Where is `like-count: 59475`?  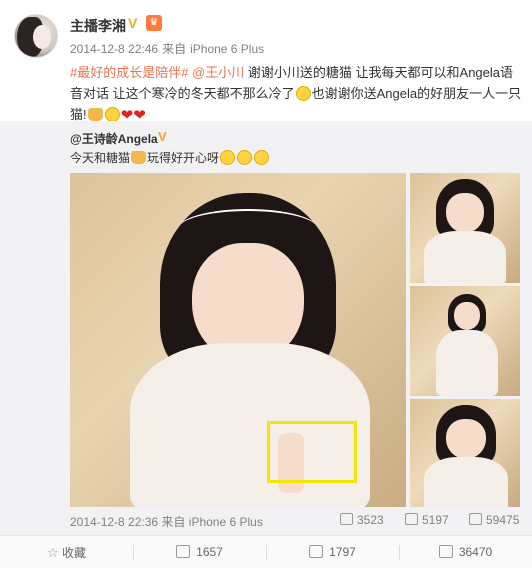
like-count: 59475 is located at coordinates (503, 520).